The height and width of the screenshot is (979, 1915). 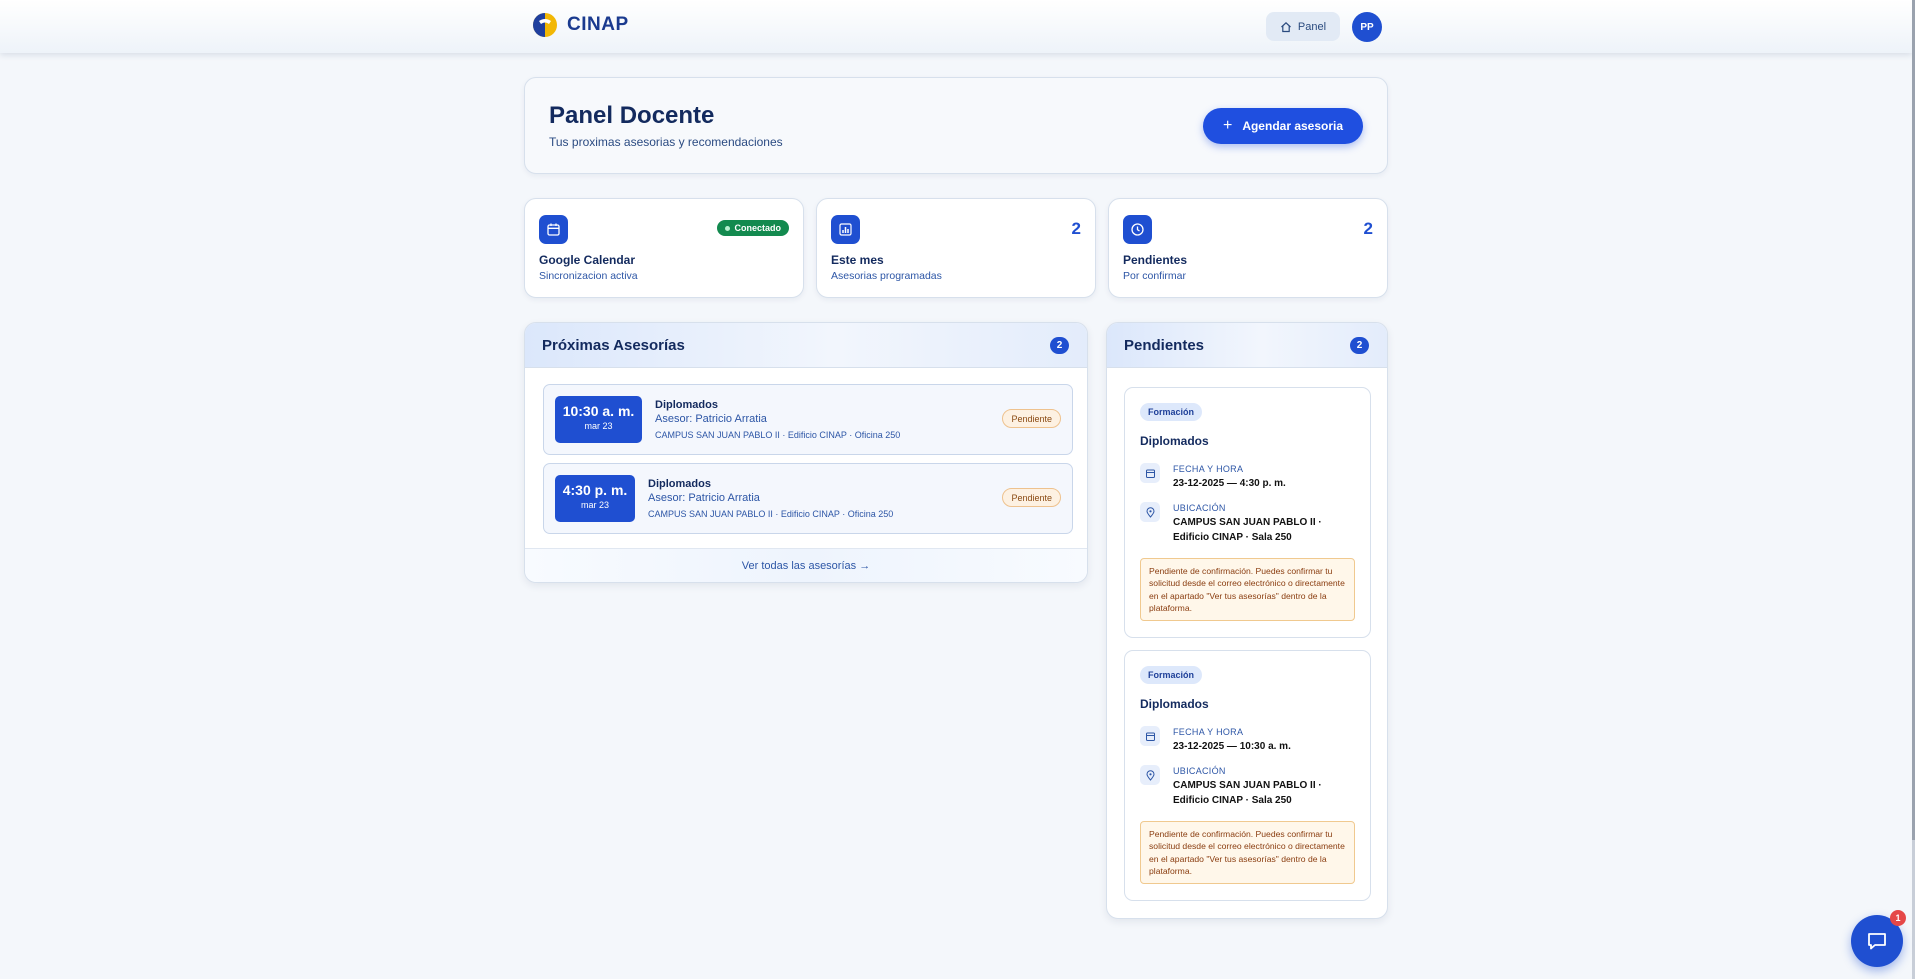 I want to click on panel-header: Pendientes 2, so click(x=1247, y=345).